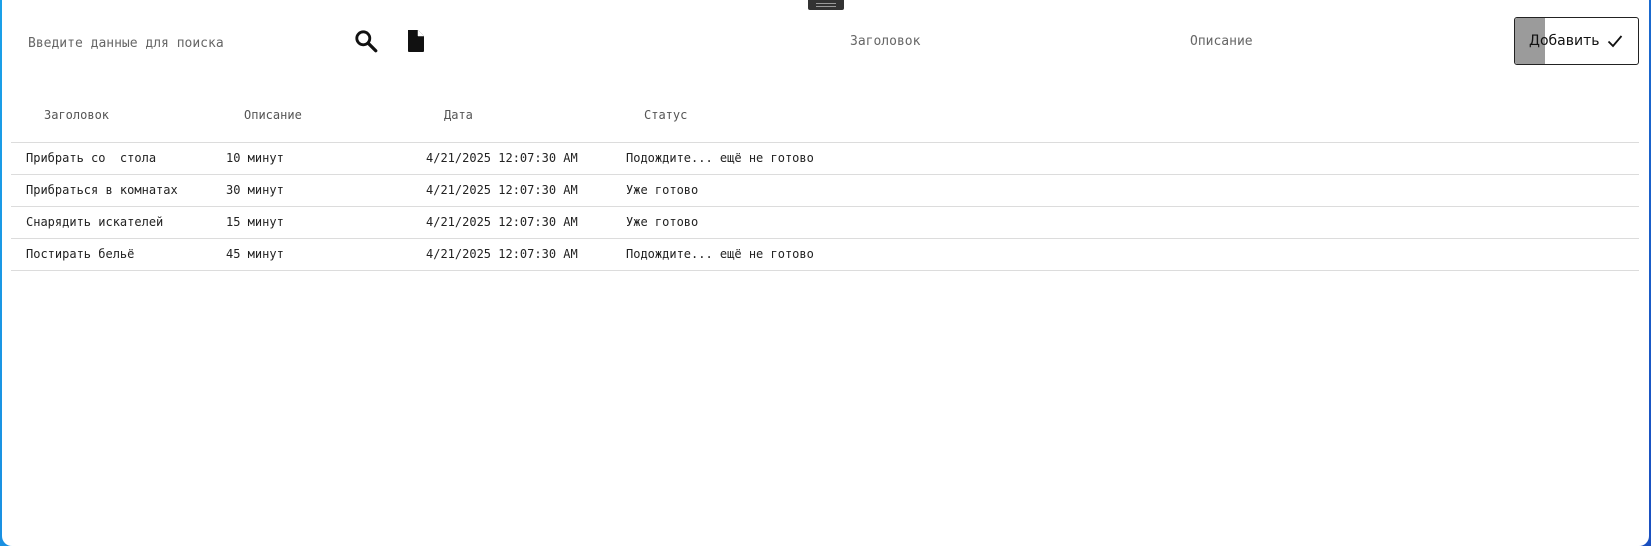 Image resolution: width=1651 pixels, height=546 pixels. I want to click on search-icon, so click(366, 41).